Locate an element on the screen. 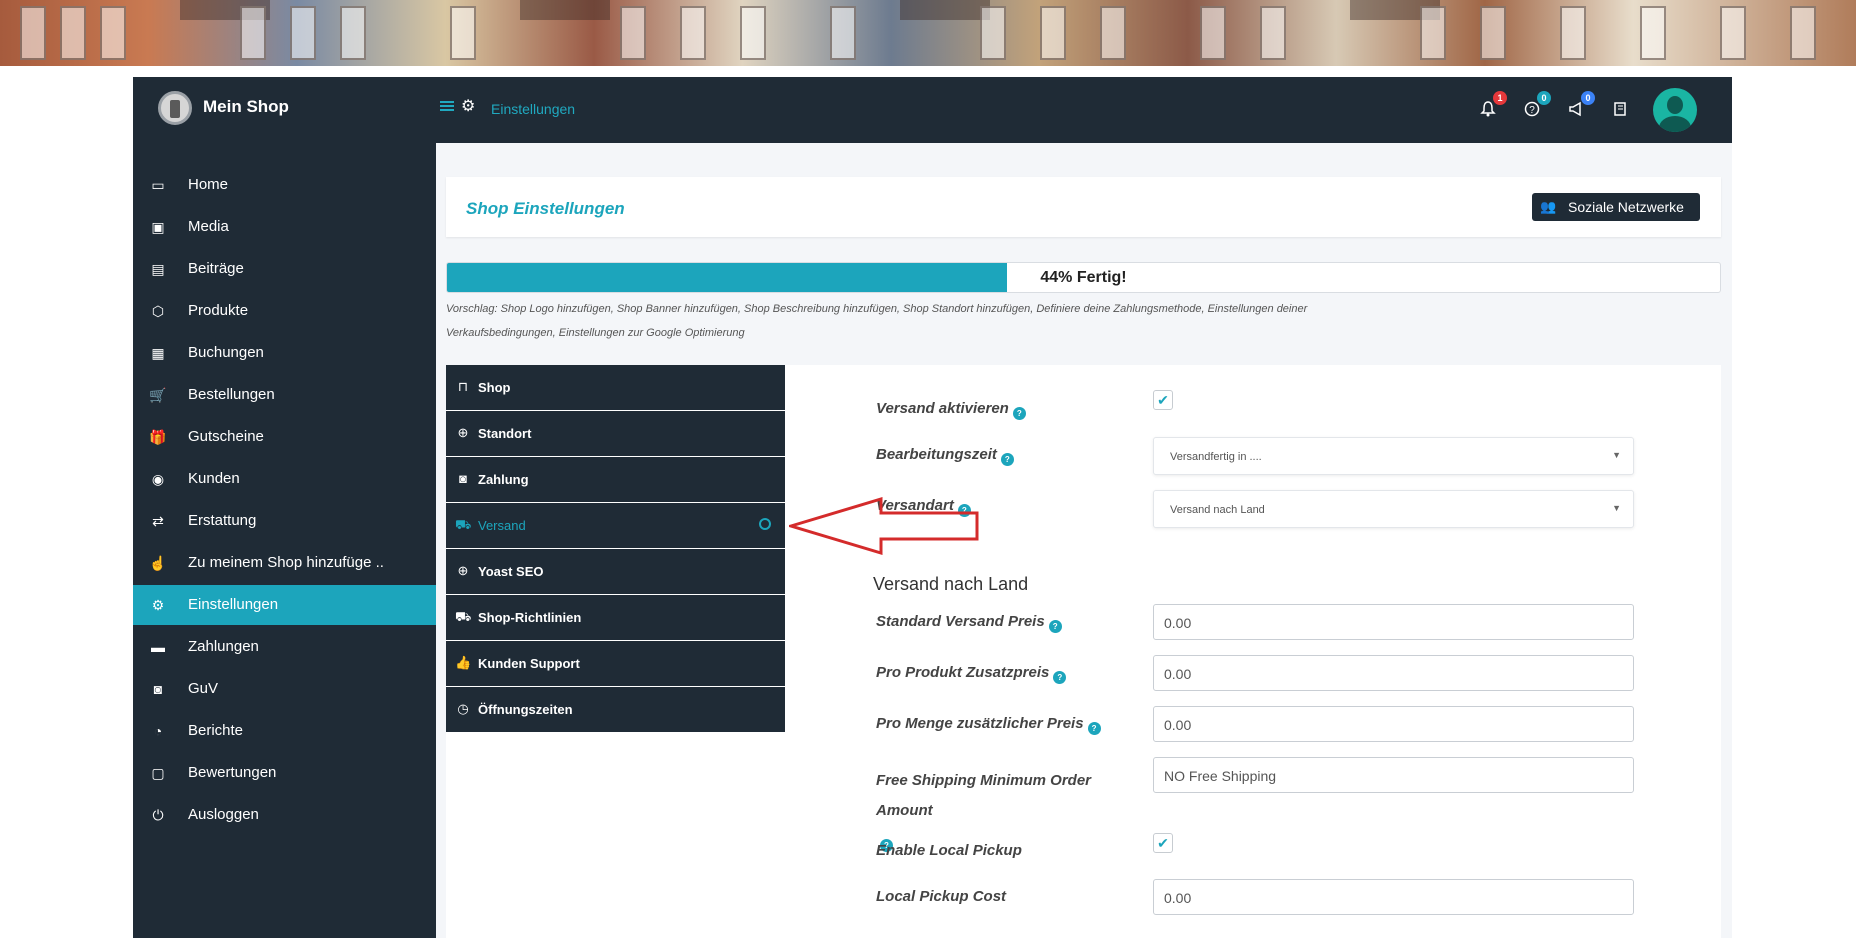 The height and width of the screenshot is (938, 1856). tab-yoast-seo: ⊕ Yoast SEO is located at coordinates (615, 572).